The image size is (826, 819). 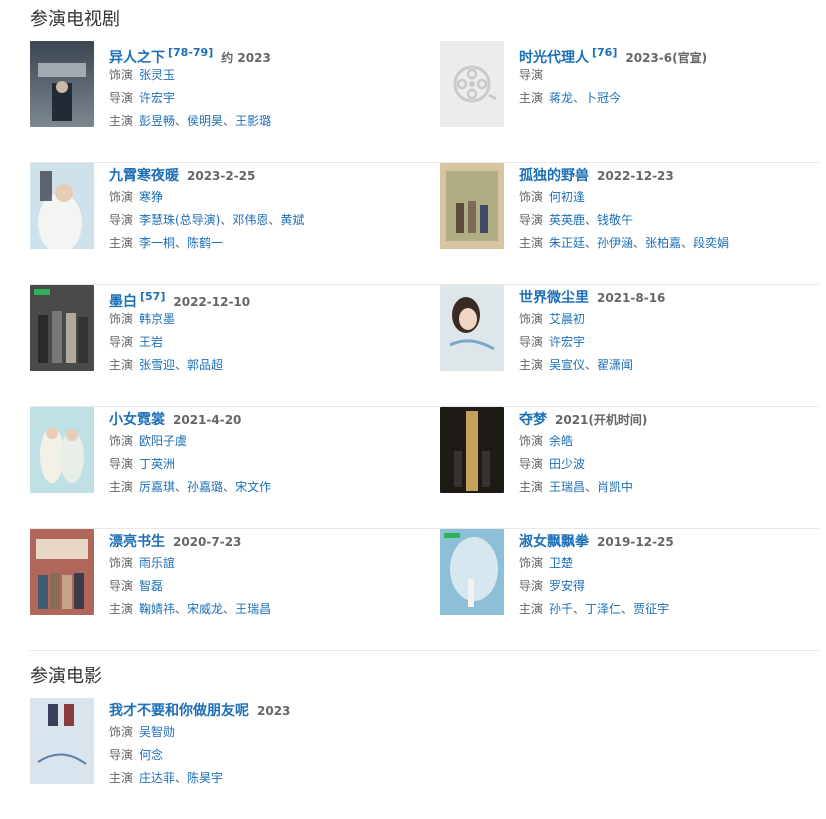 What do you see at coordinates (567, 197) in the screenshot?
I see `person-link: 何初逢` at bounding box center [567, 197].